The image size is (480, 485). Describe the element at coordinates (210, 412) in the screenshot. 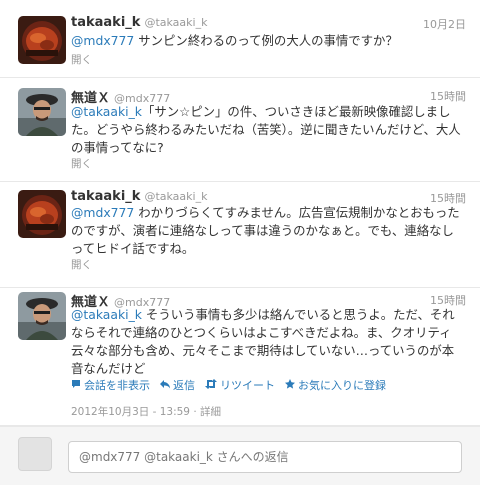

I see `details-link: 詳細` at that location.